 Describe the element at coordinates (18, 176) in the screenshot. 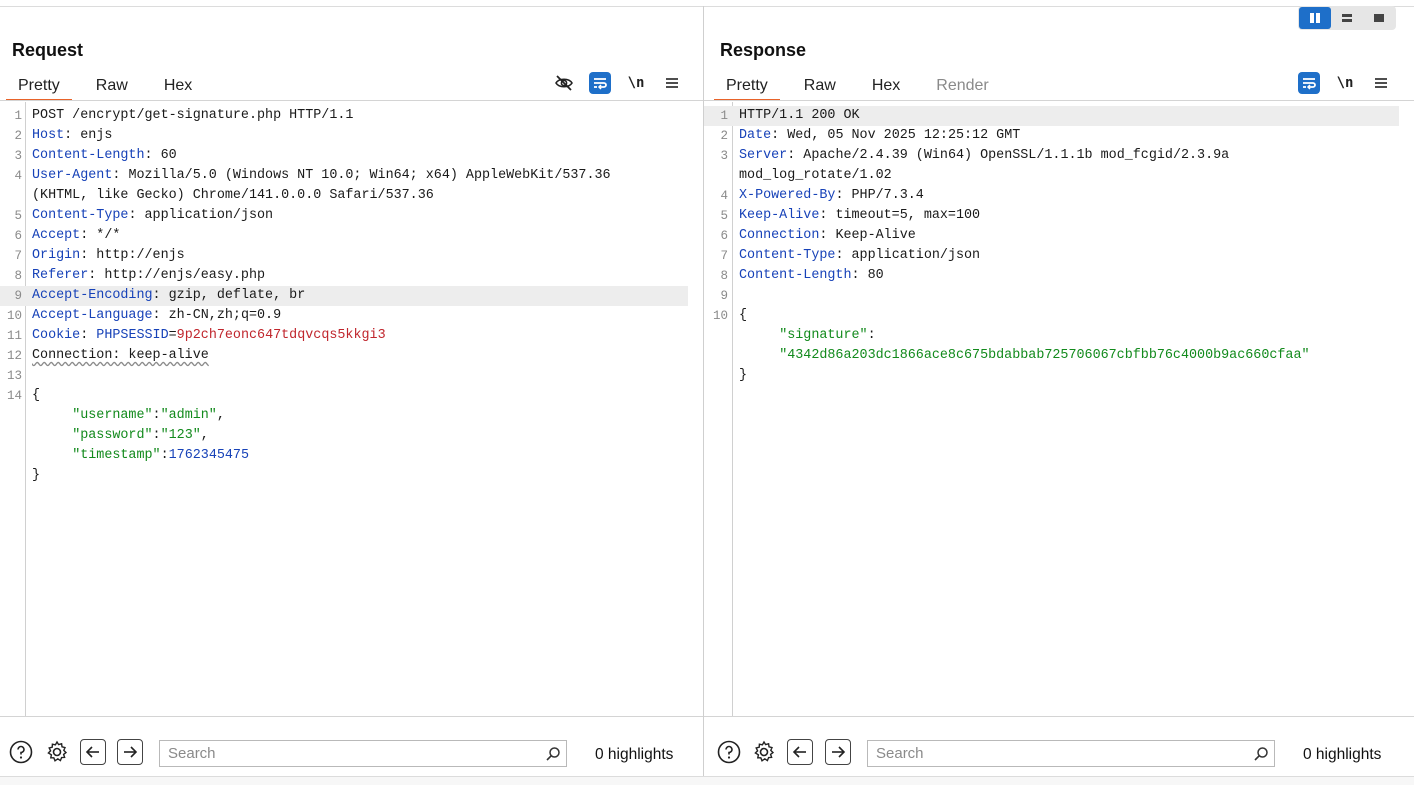

I see `line-number: 4` at that location.